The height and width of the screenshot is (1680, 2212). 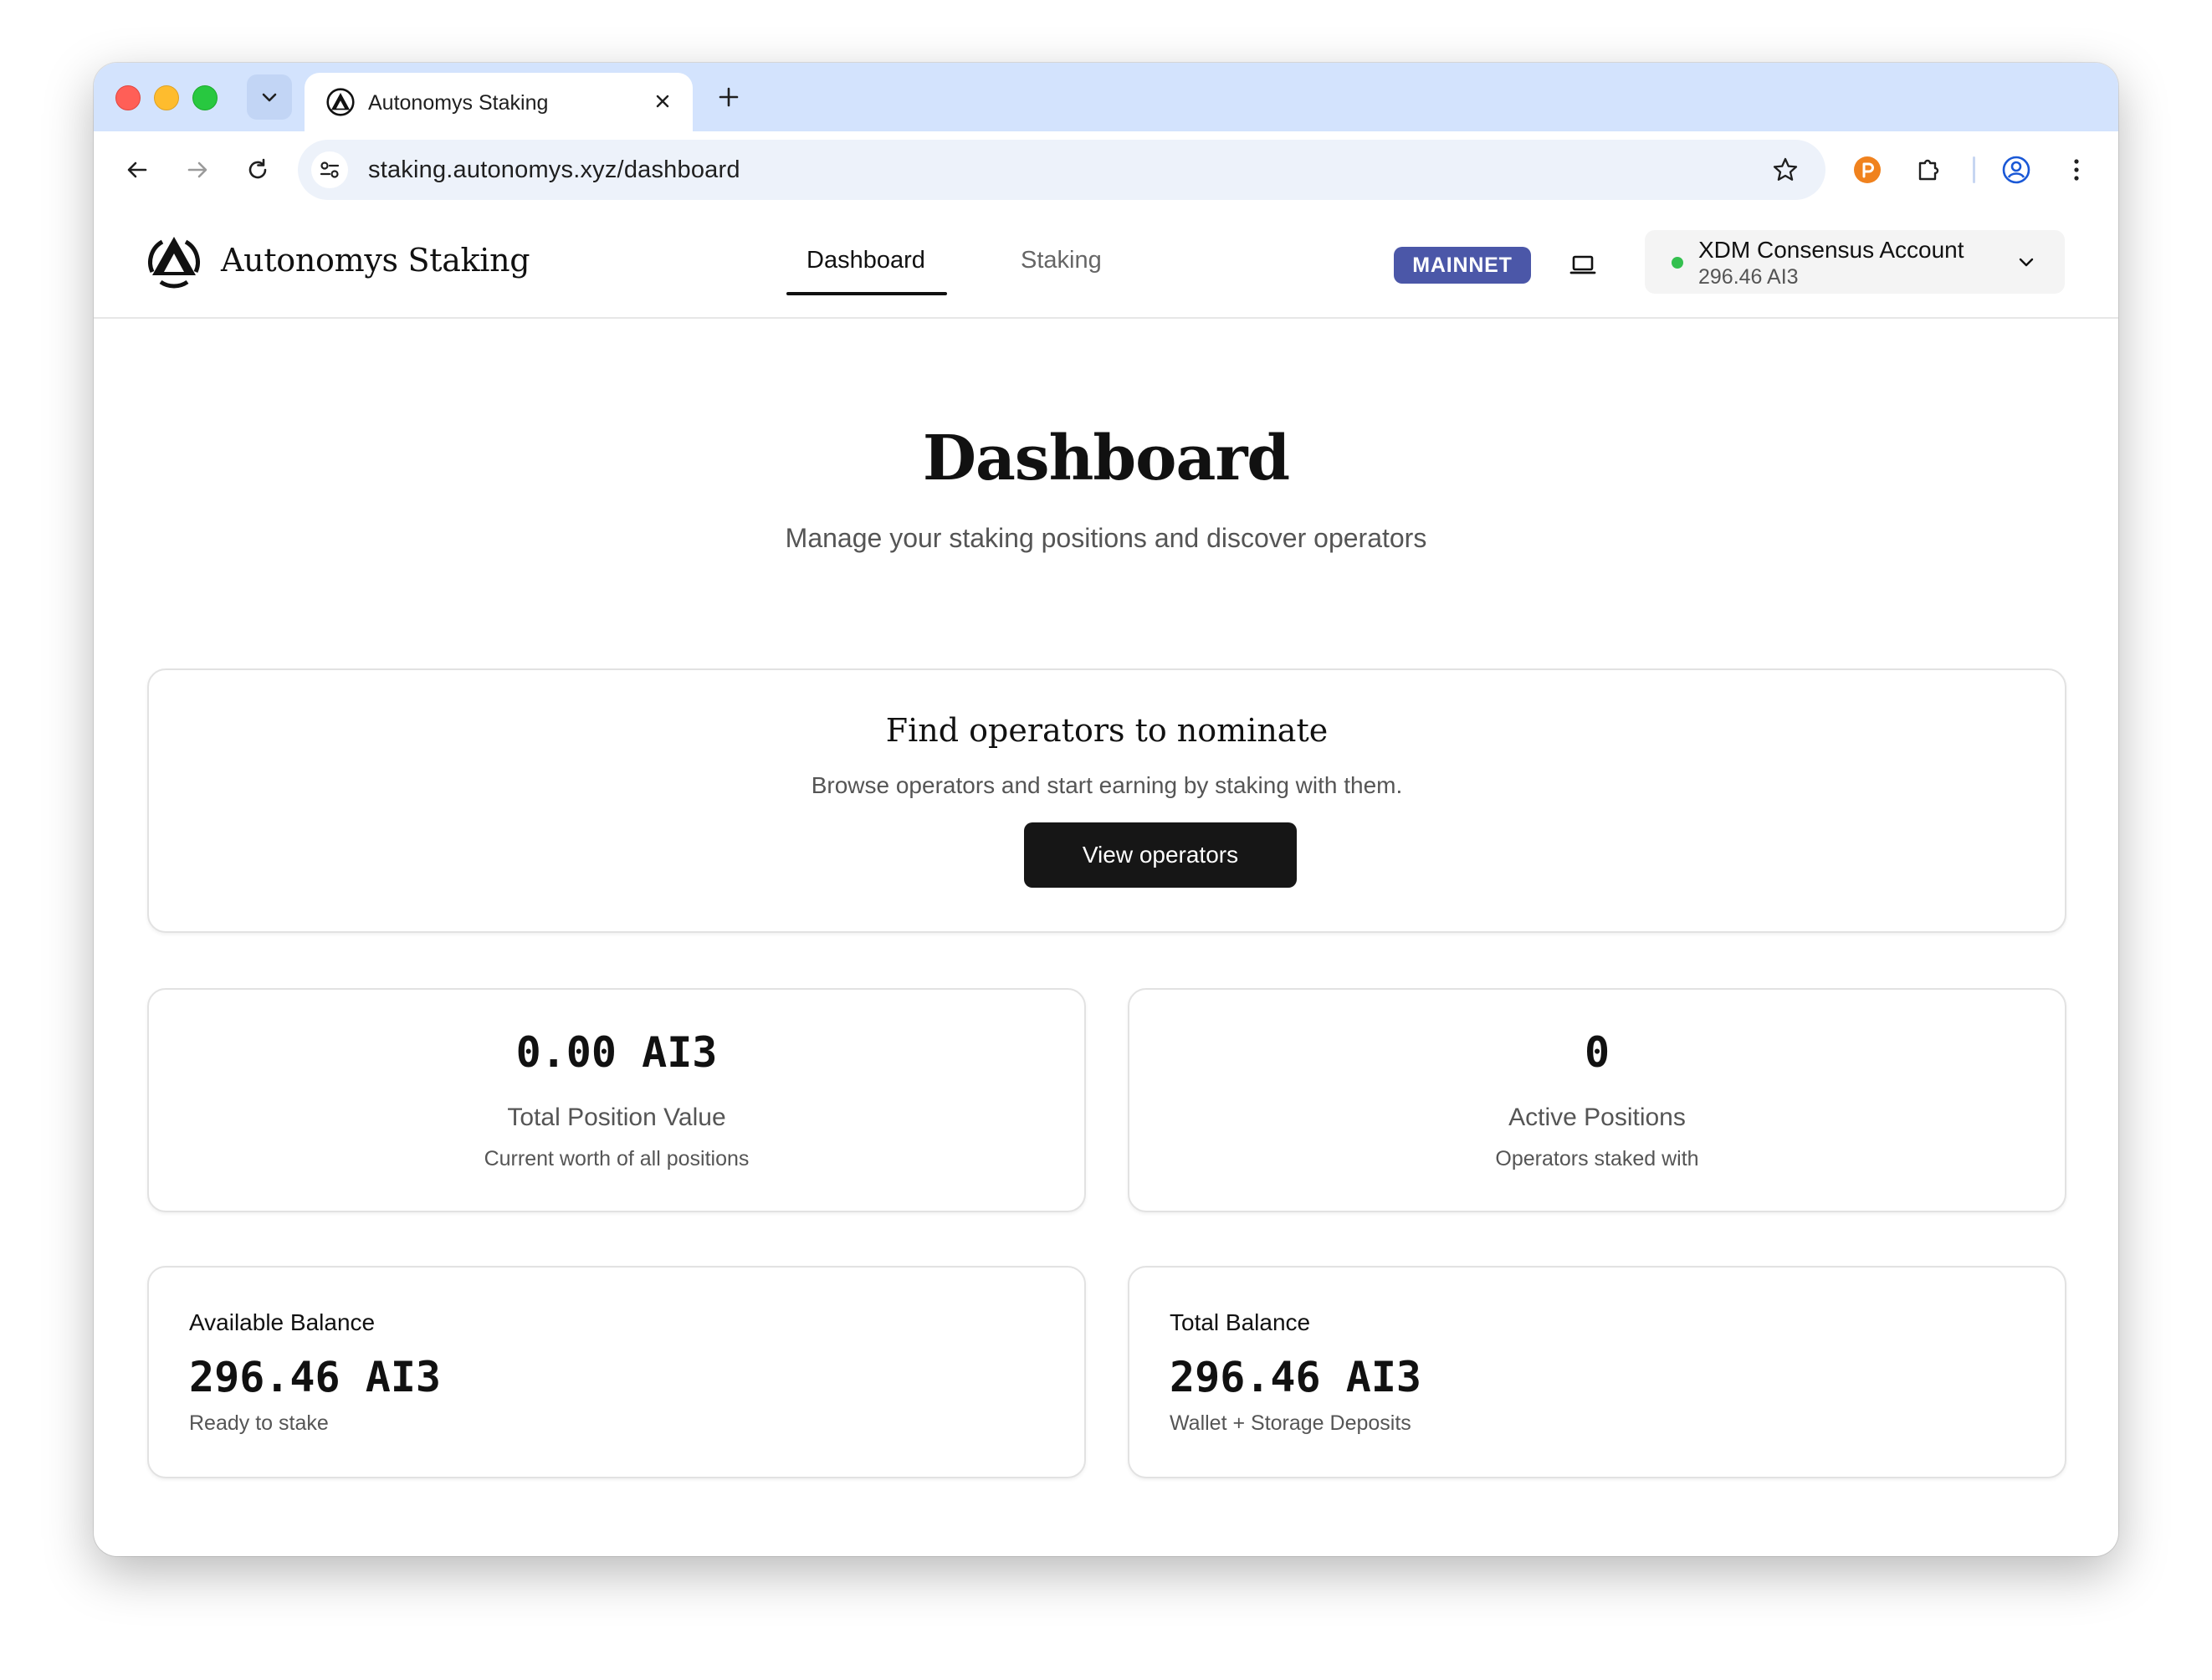 What do you see at coordinates (1597, 1117) in the screenshot?
I see `stat-label: Active Positions` at bounding box center [1597, 1117].